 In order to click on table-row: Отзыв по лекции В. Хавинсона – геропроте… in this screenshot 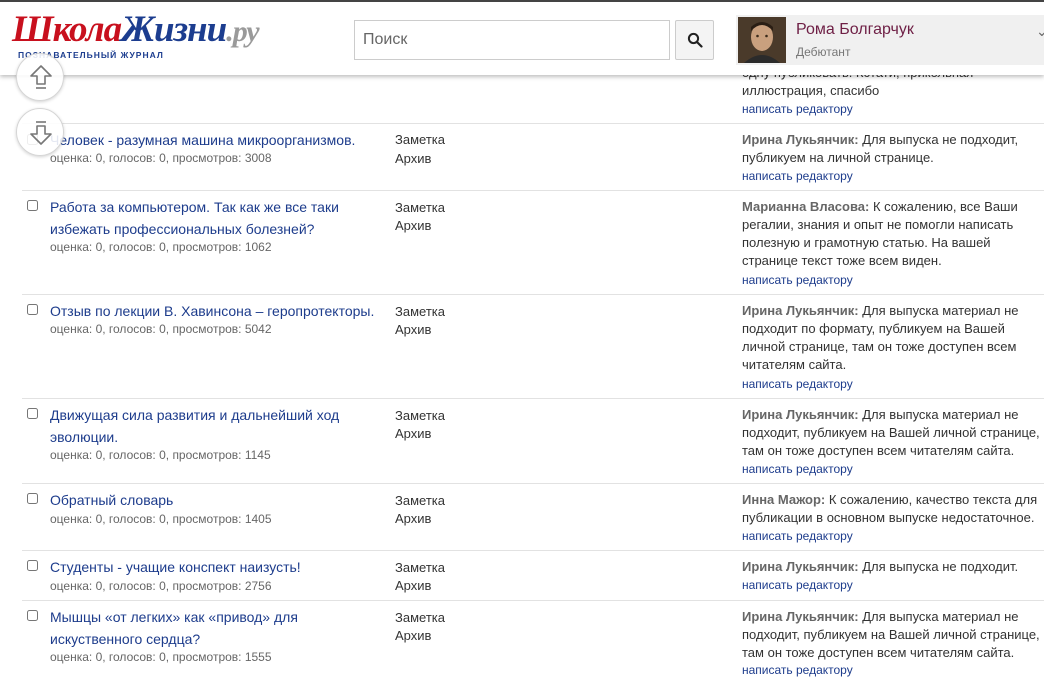, I will do `click(533, 347)`.